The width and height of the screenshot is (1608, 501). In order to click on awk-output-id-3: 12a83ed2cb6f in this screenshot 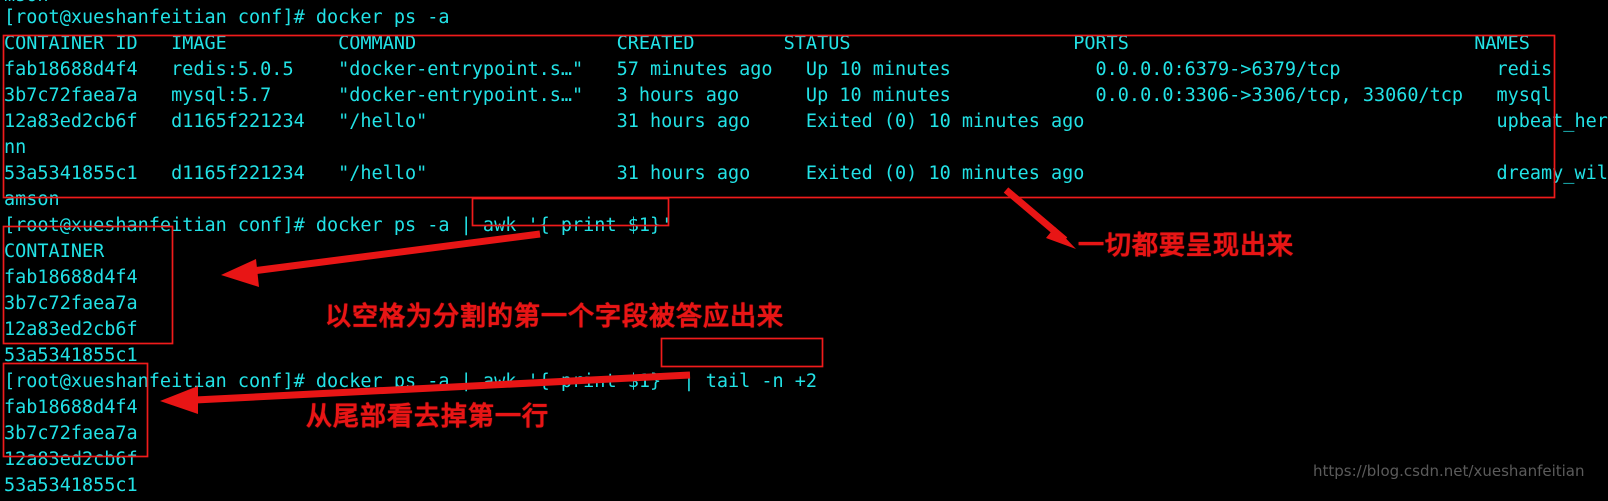, I will do `click(71, 329)`.